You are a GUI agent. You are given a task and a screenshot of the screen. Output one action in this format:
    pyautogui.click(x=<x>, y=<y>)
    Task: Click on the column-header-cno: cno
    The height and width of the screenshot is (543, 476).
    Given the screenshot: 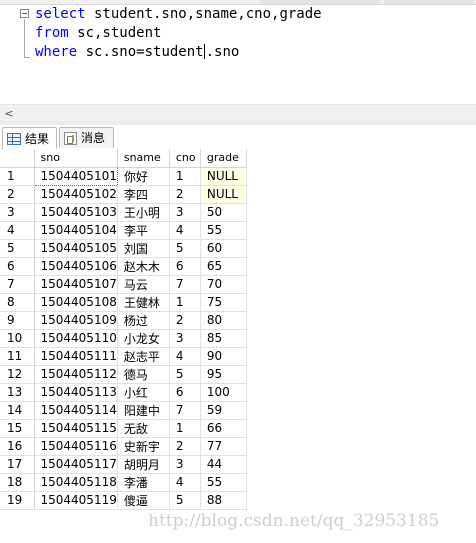 What is the action you would take?
    pyautogui.click(x=185, y=158)
    